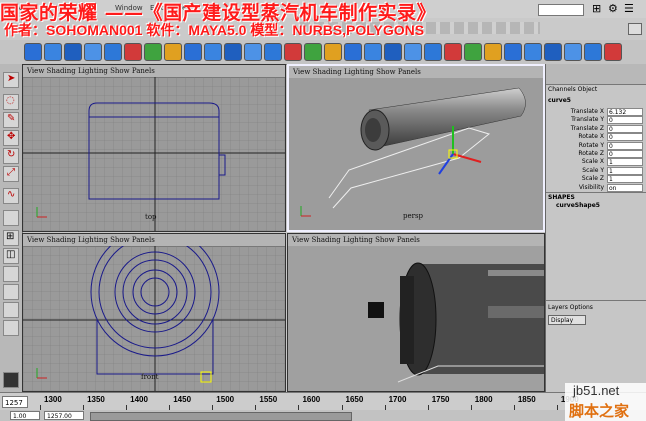  Describe the element at coordinates (591, 145) in the screenshot. I see `attribute-label: Rotate Y` at that location.